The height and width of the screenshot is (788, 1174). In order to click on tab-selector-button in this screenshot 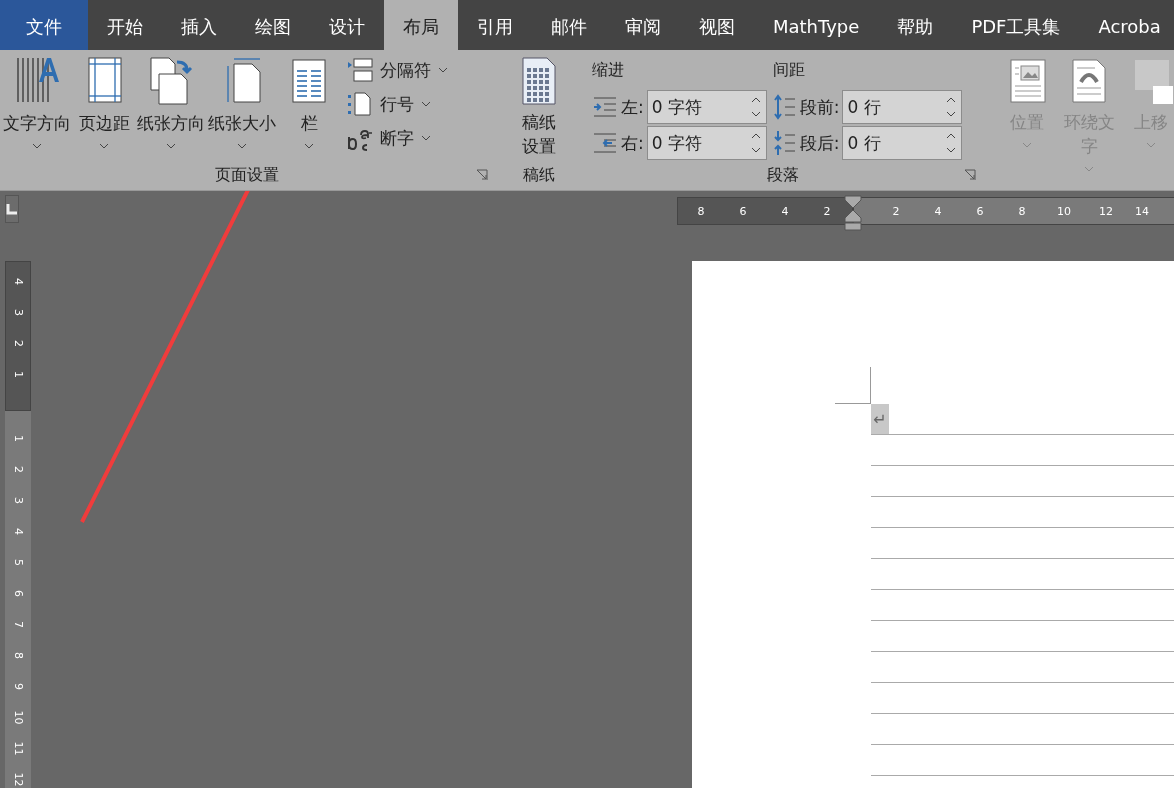, I will do `click(12, 209)`.